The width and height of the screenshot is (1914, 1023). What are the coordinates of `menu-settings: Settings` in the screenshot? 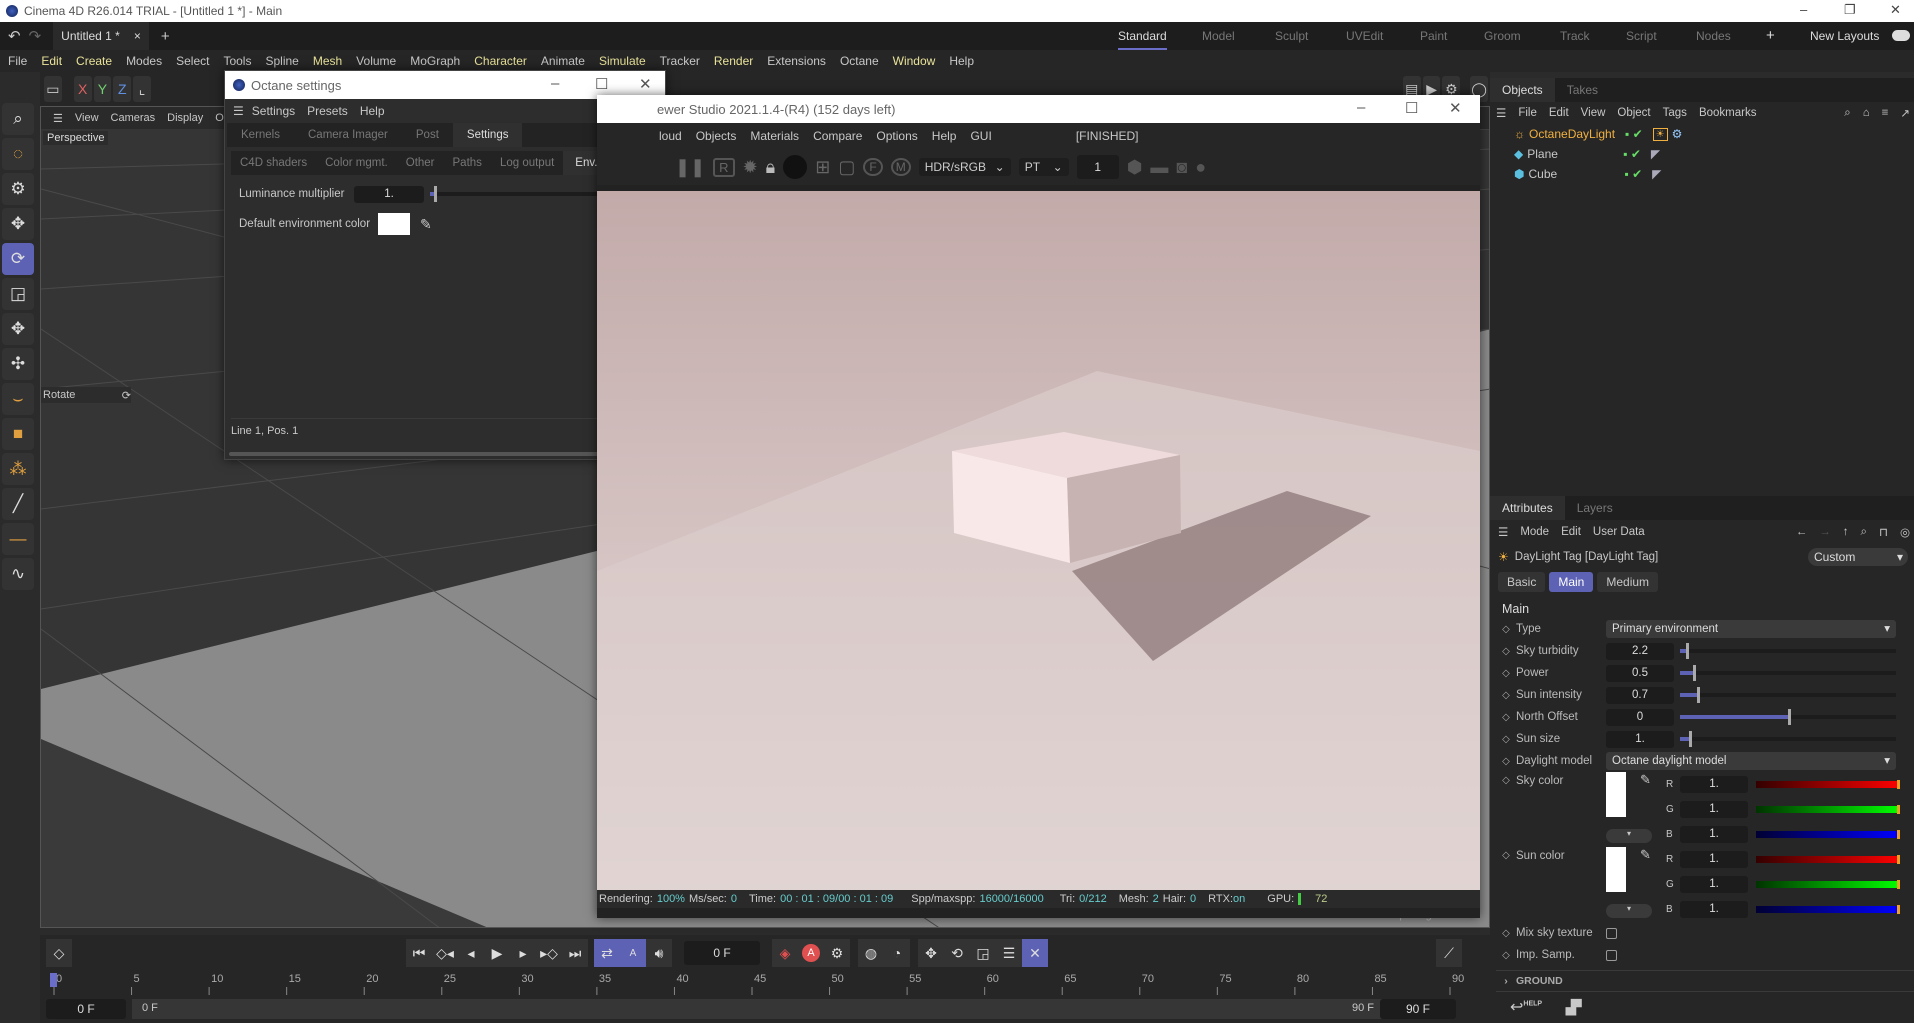 It's located at (273, 111).